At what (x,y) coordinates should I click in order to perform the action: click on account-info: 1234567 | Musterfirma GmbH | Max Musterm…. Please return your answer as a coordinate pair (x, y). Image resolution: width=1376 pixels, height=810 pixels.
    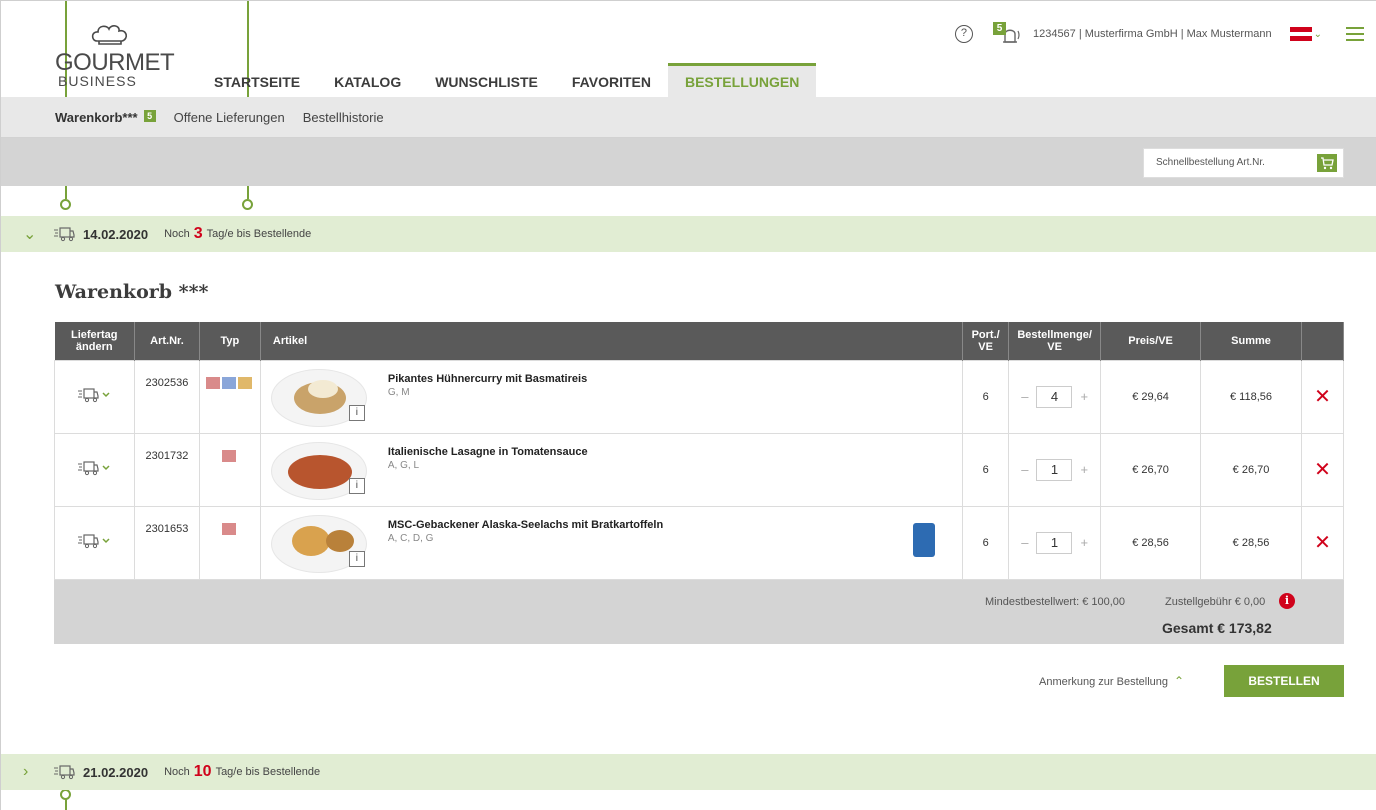
    Looking at the image, I should click on (1152, 34).